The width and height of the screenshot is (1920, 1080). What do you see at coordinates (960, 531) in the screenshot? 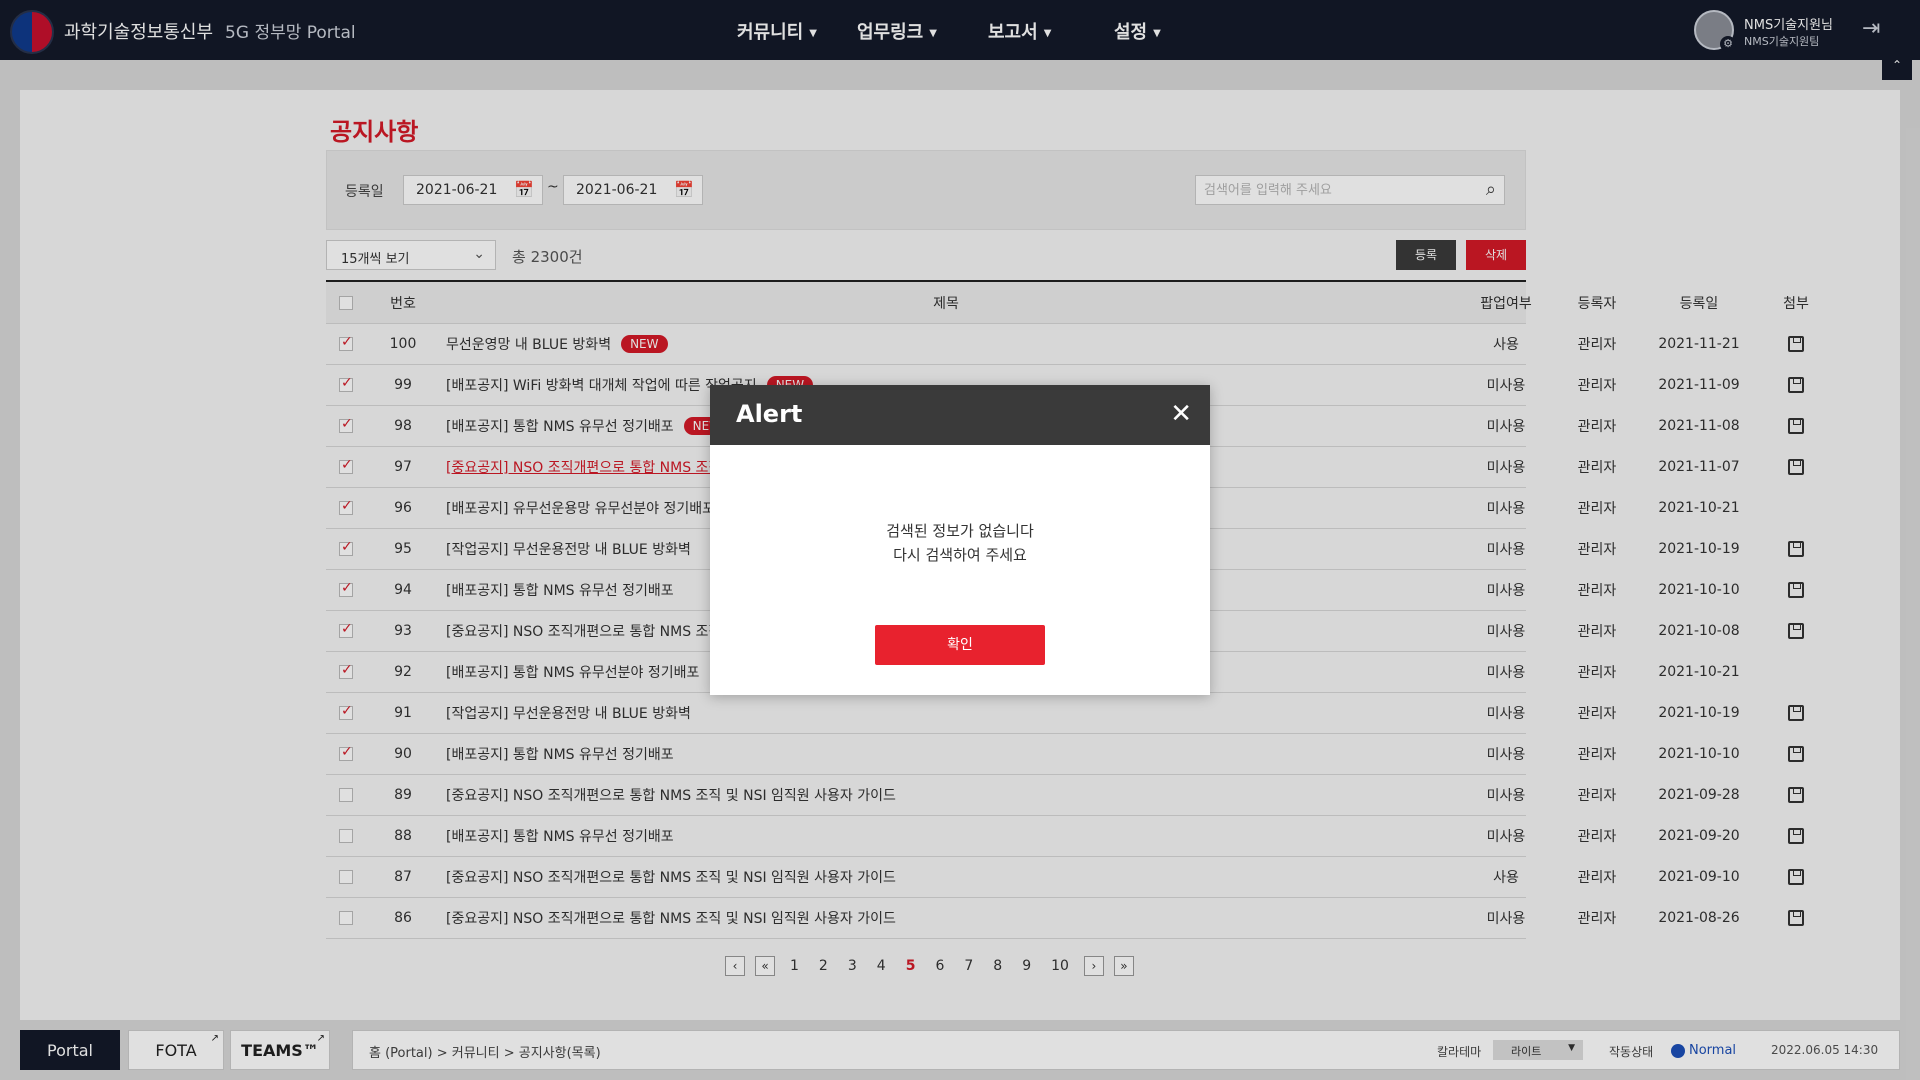
I see `alert-message-line1: 검색된 정보가 없습니다` at bounding box center [960, 531].